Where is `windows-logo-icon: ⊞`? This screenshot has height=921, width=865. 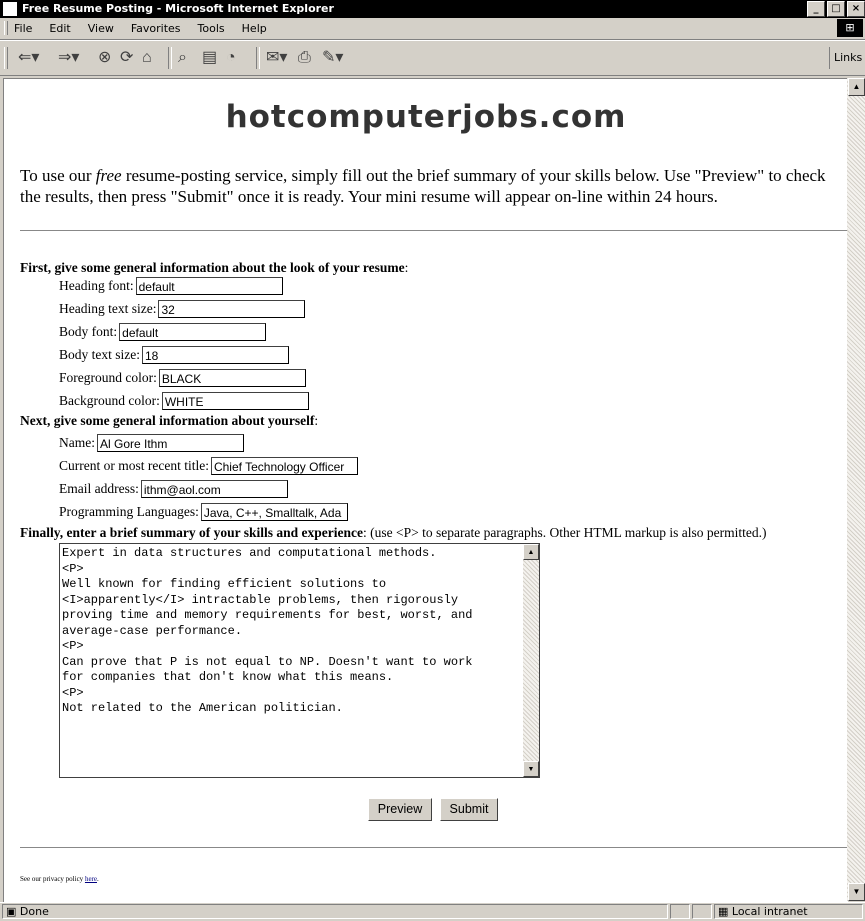 windows-logo-icon: ⊞ is located at coordinates (850, 28).